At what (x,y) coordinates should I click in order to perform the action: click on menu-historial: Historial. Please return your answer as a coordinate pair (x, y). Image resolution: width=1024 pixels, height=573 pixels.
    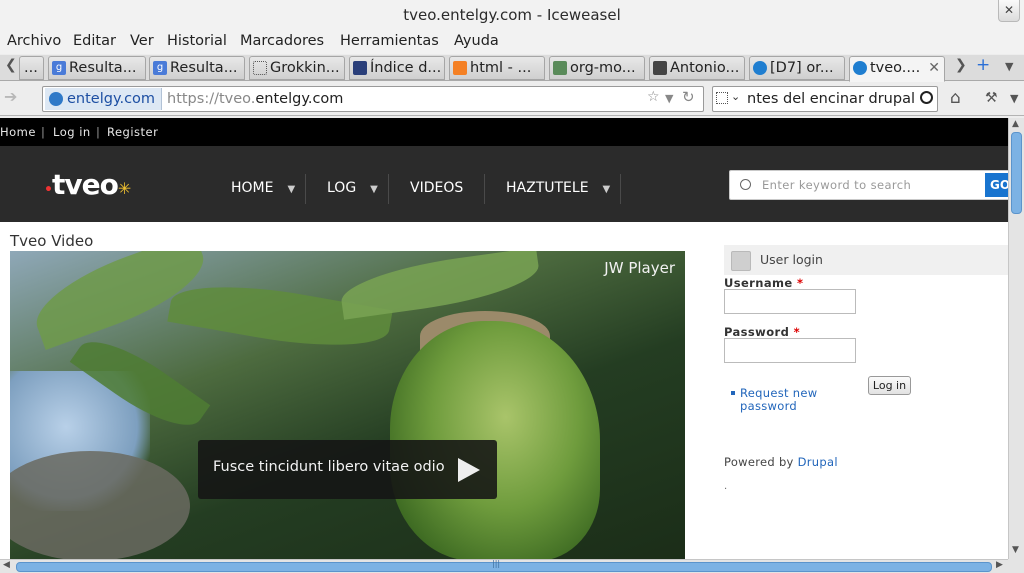
    Looking at the image, I should click on (197, 41).